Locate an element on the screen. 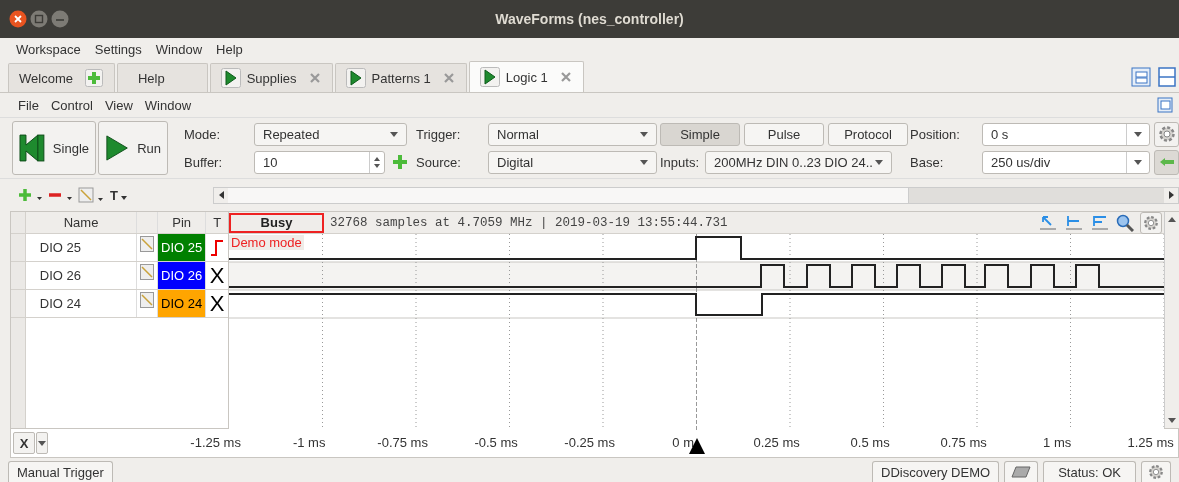 This screenshot has width=1179, height=482. tab: Help is located at coordinates (162, 77).